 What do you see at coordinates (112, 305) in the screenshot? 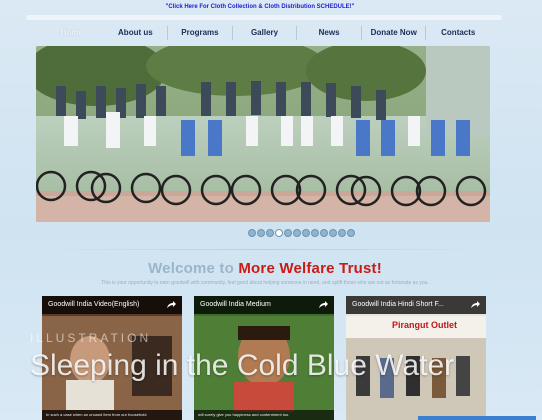
I see `video-title: Goodwill India Video(English)` at bounding box center [112, 305].